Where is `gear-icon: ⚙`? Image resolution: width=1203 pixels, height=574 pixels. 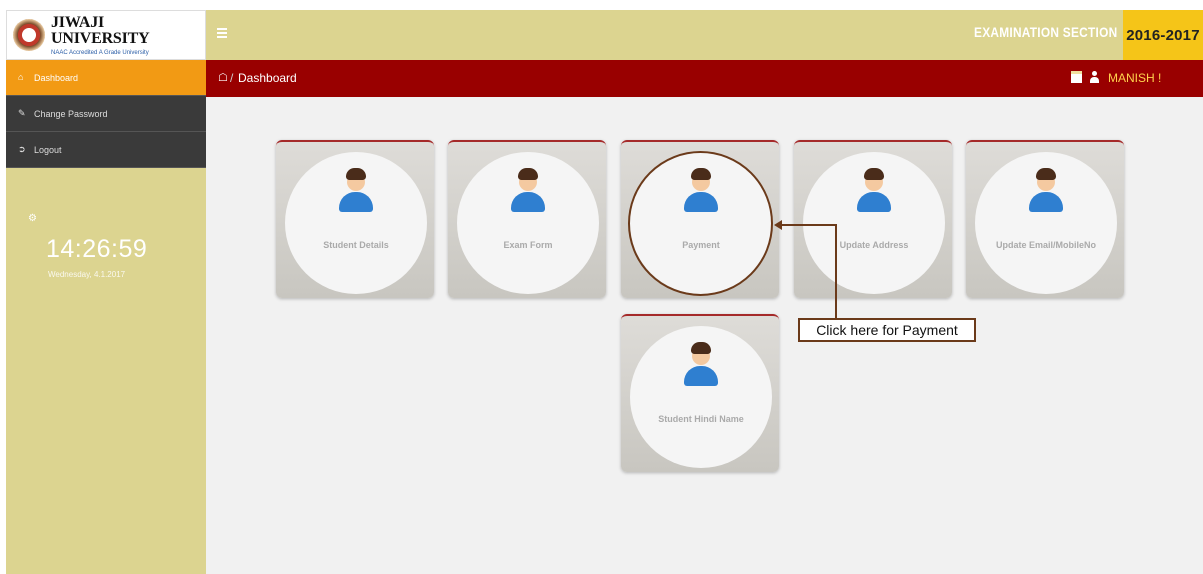 gear-icon: ⚙ is located at coordinates (32, 218).